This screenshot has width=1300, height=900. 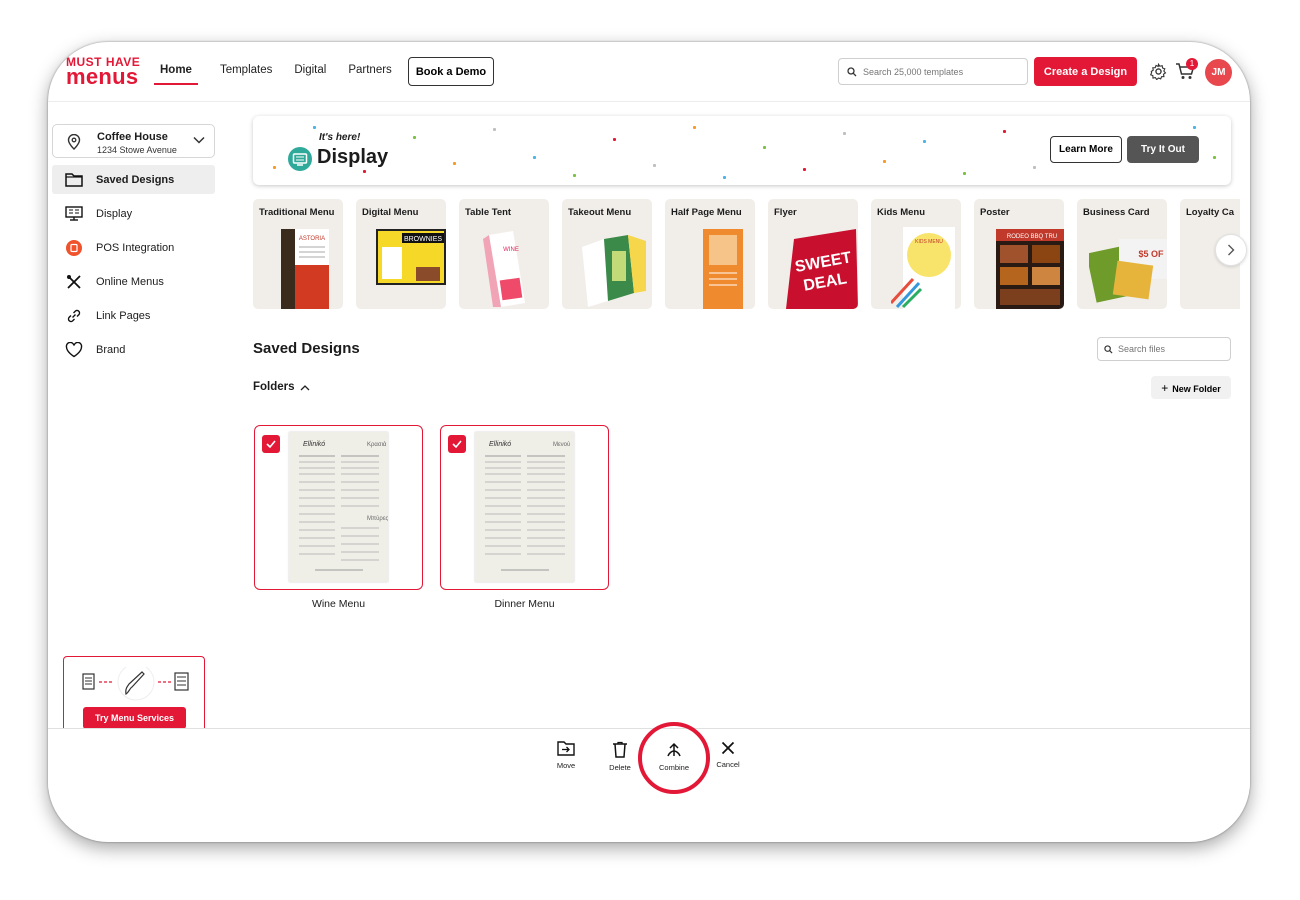 I want to click on design-name-dinner-menu: Dinner Menu, so click(x=524, y=604).